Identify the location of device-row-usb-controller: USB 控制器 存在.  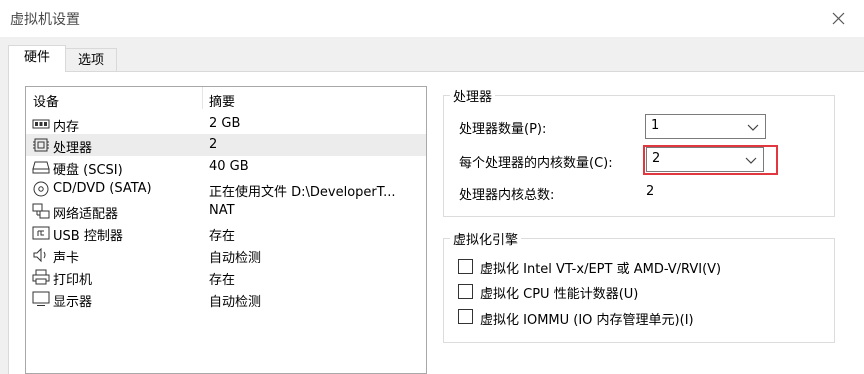
(226, 233).